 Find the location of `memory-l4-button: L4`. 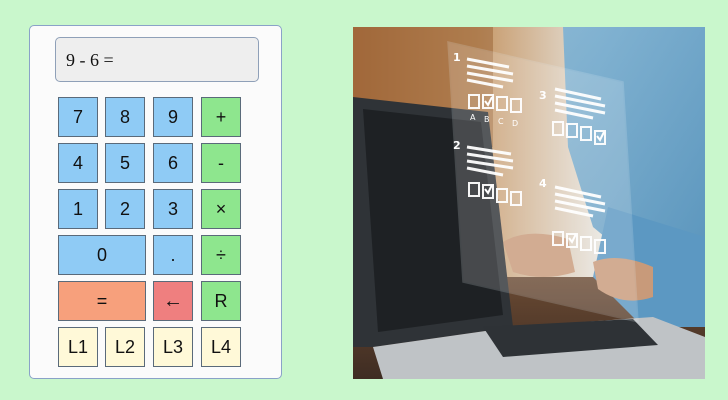

memory-l4-button: L4 is located at coordinates (221, 347).